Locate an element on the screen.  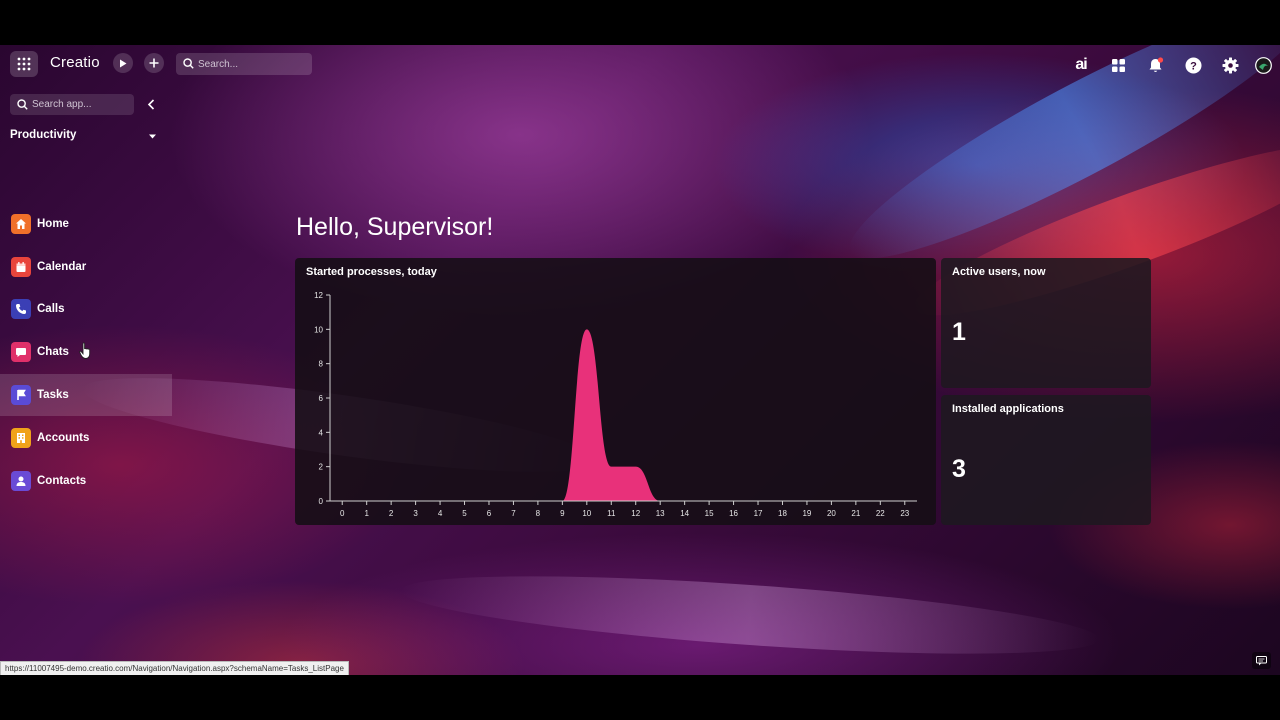
bell-icon is located at coordinates (1156, 64).